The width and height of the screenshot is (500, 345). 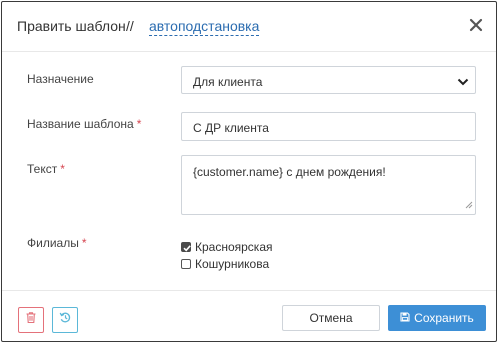 What do you see at coordinates (234, 246) in the screenshot?
I see `branch-option-label: Красноярская` at bounding box center [234, 246].